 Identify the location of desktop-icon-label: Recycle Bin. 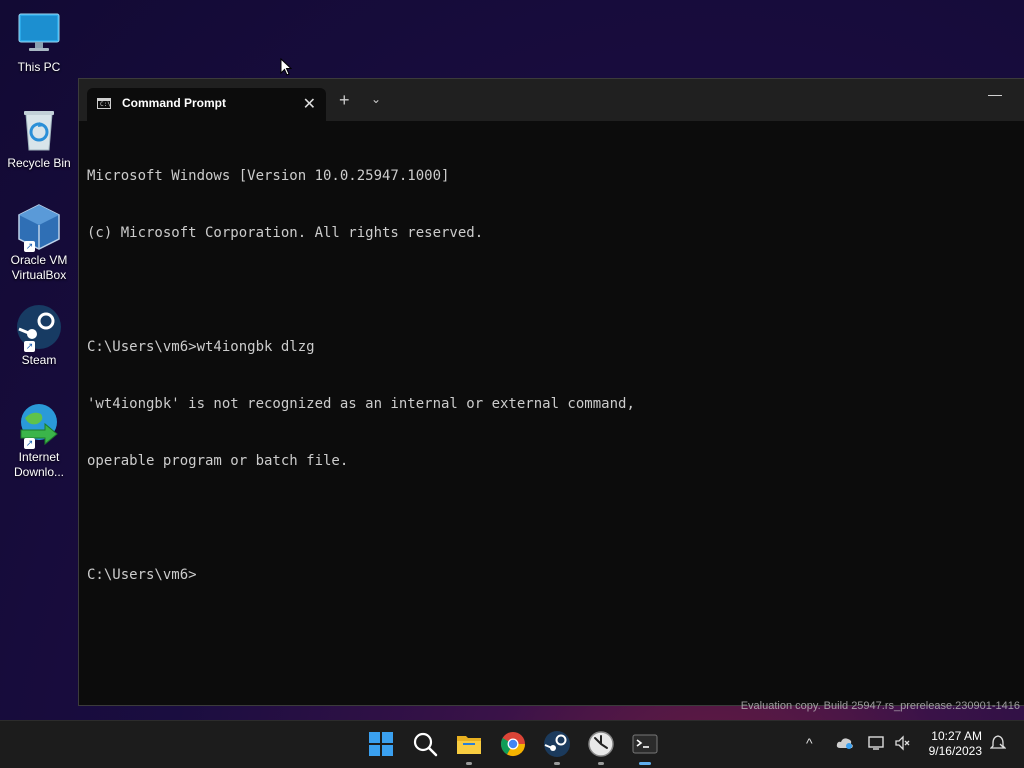
(39, 163).